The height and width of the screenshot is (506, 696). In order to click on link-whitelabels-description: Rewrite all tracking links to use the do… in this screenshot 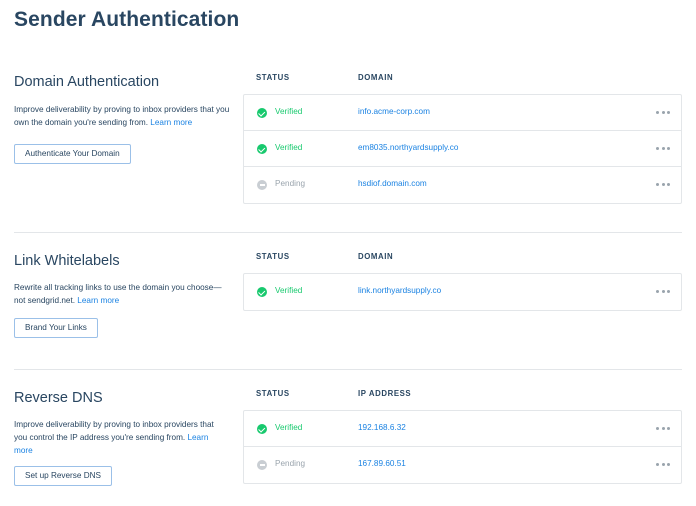, I will do `click(121, 294)`.